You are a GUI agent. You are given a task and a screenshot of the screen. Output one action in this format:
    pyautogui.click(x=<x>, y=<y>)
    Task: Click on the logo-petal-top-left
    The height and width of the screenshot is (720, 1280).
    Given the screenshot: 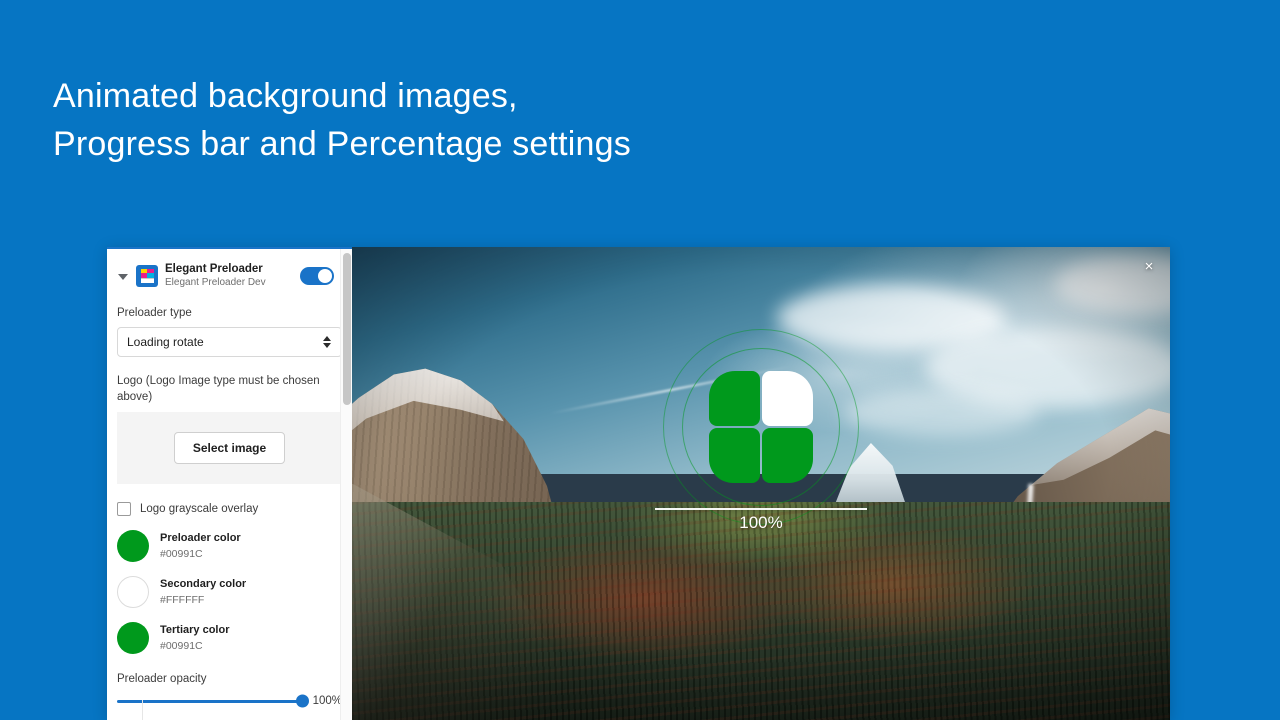 What is the action you would take?
    pyautogui.click(x=734, y=398)
    